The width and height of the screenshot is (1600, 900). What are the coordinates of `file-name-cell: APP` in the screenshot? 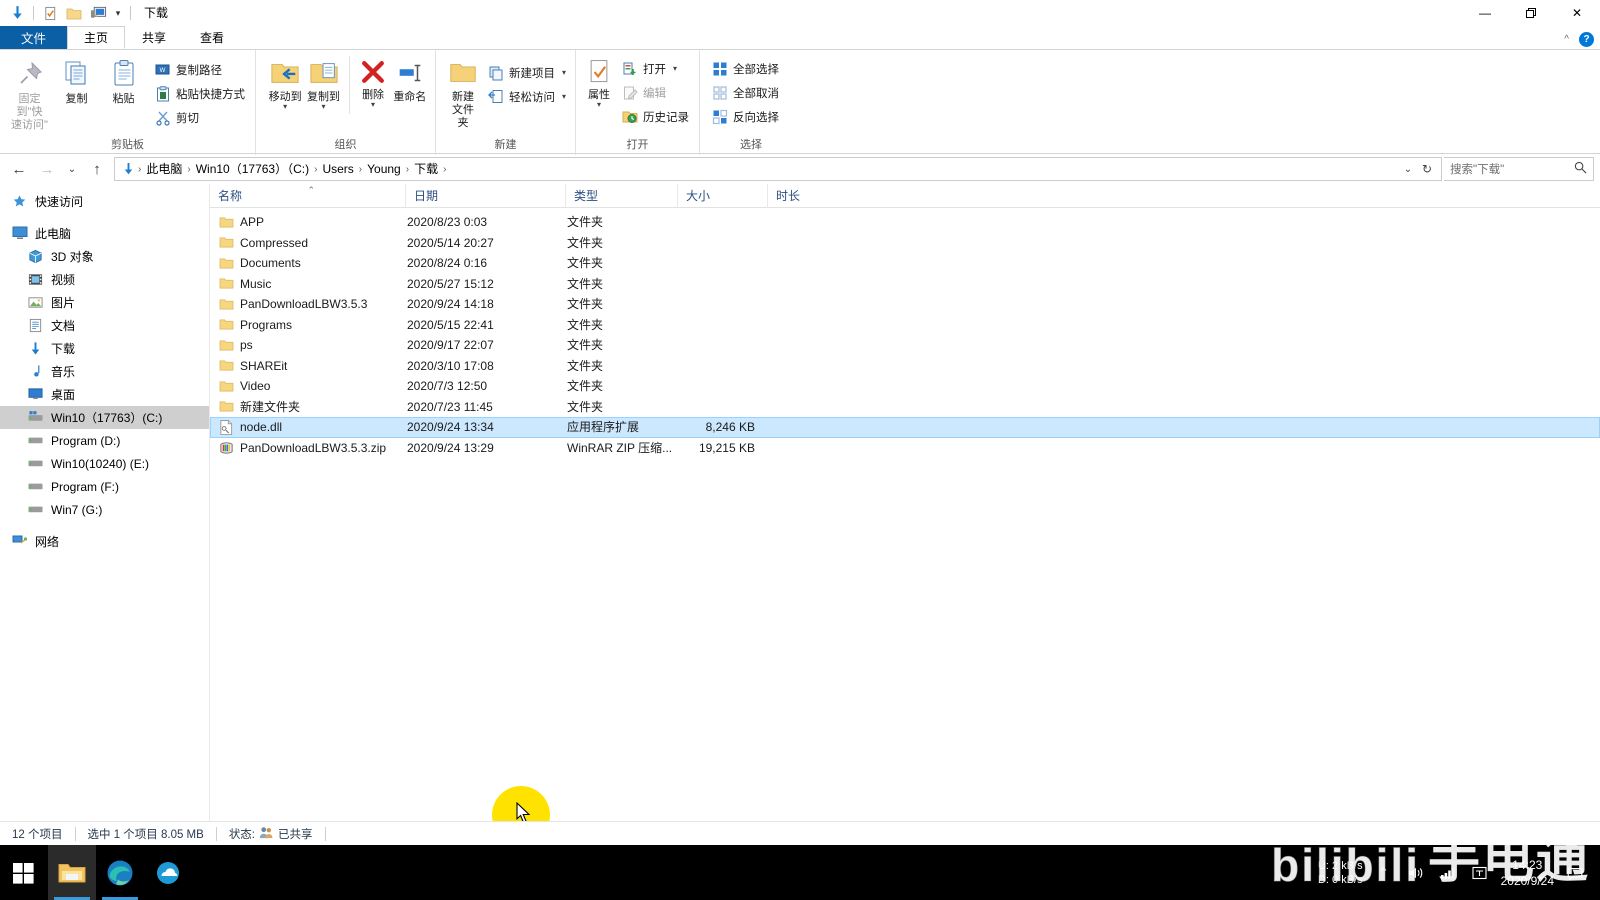 It's located at (309, 222).